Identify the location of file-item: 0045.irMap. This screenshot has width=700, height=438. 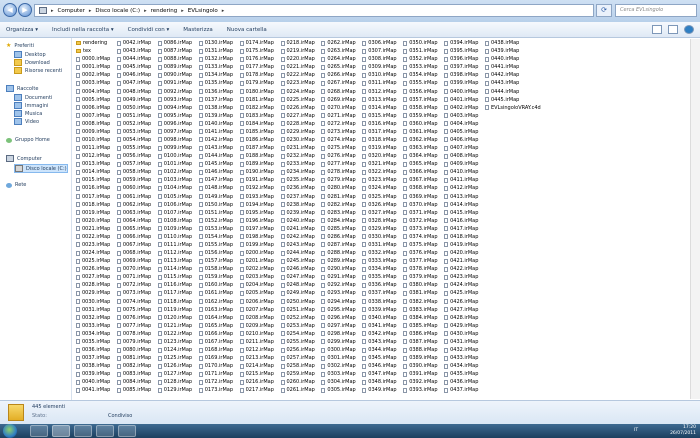
(133, 67).